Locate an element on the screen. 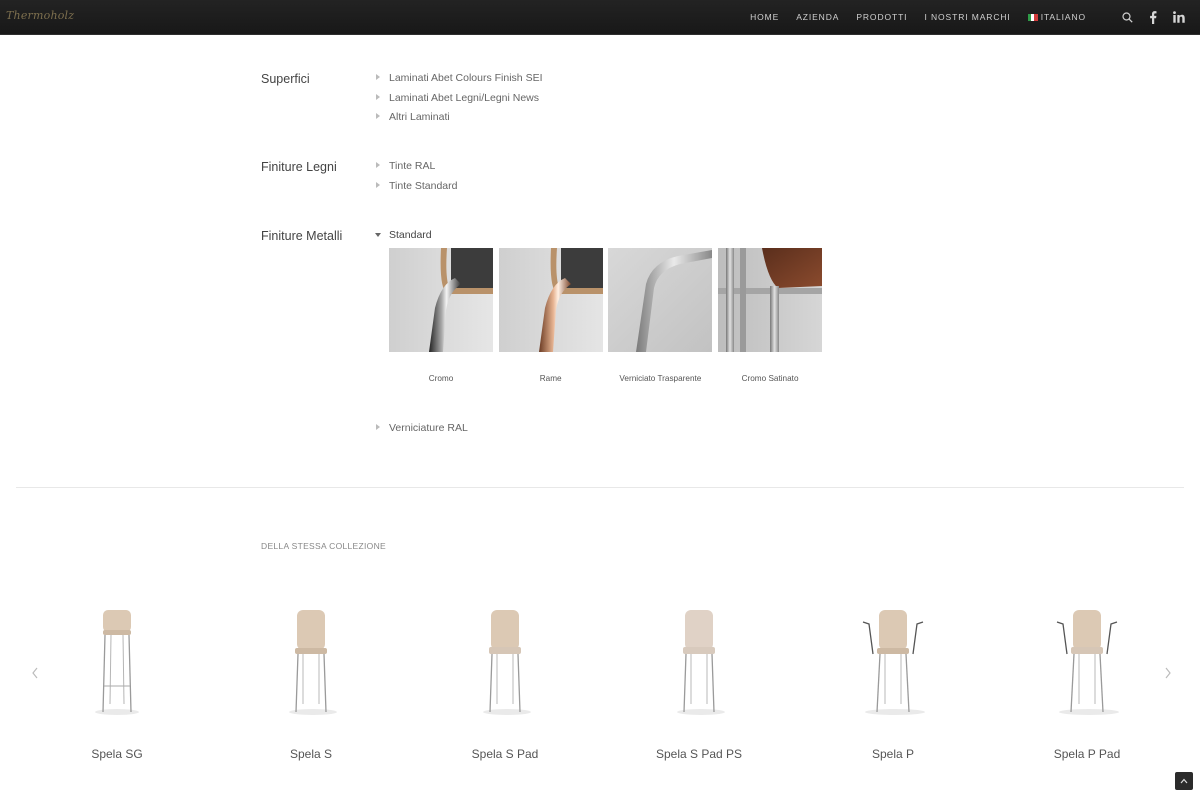 The height and width of the screenshot is (800, 1200). brand-logo: Thermoholz is located at coordinates (40, 15).